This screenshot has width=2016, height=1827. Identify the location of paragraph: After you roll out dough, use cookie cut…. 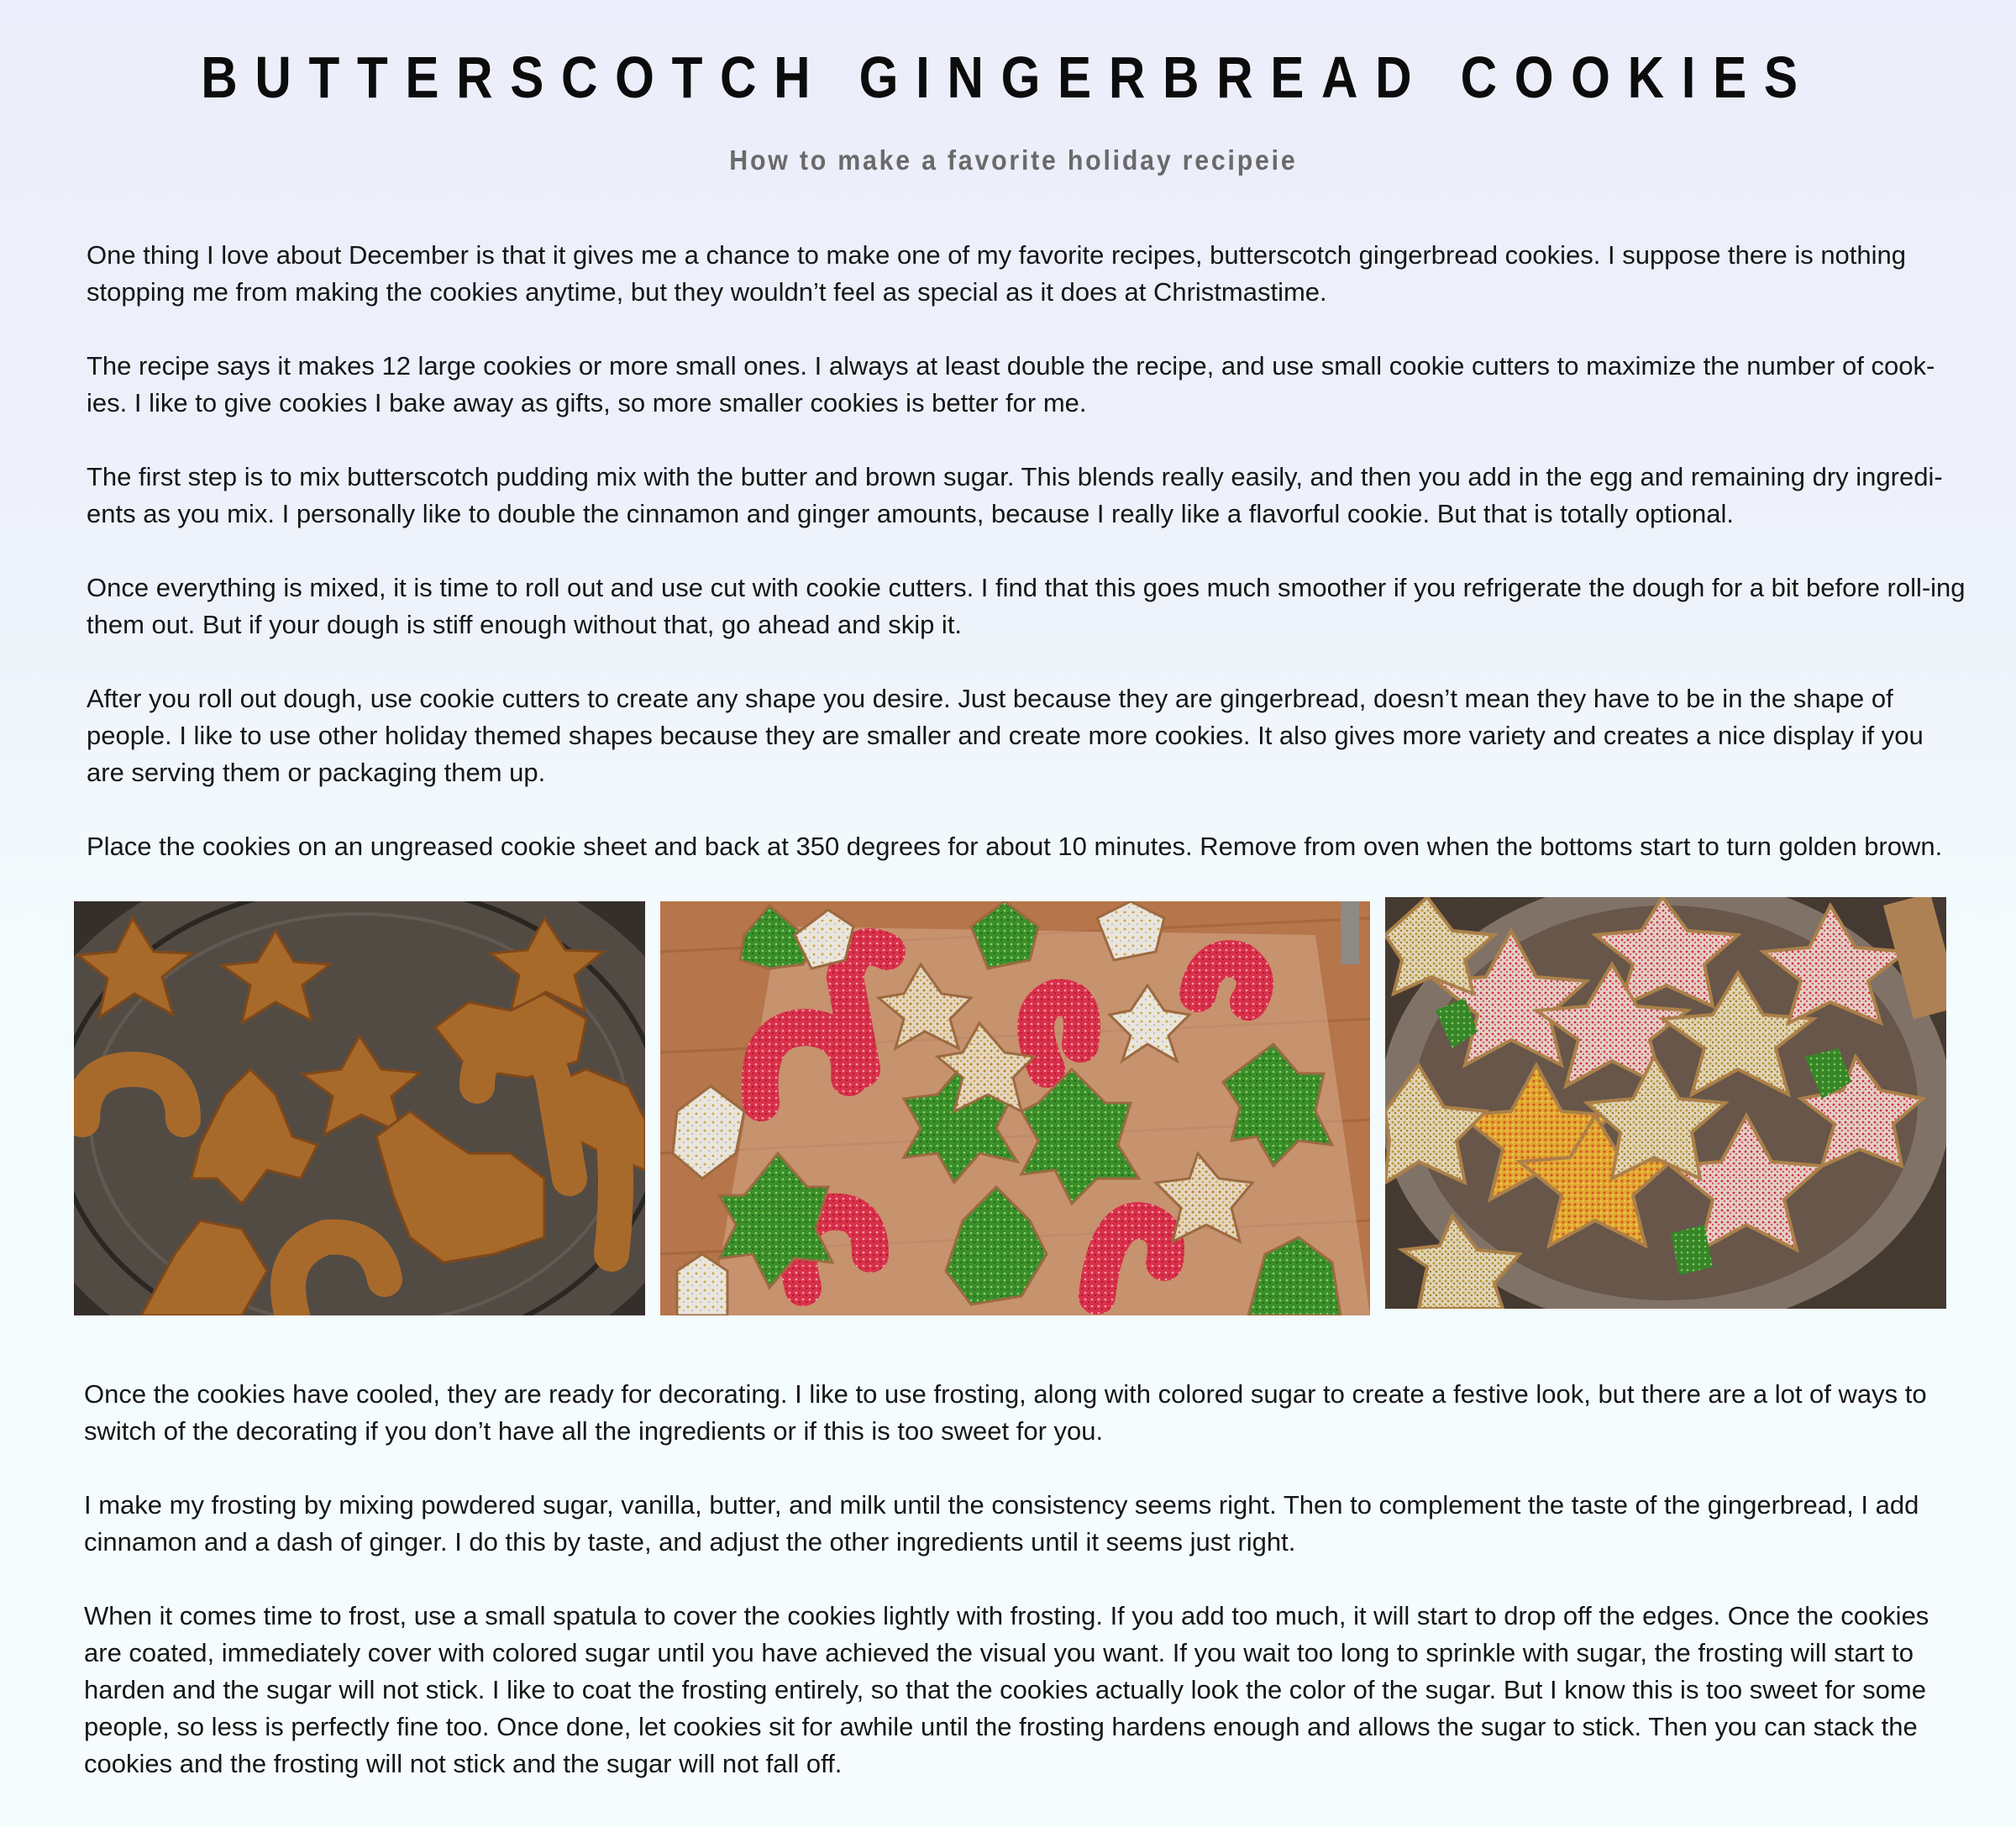
(1005, 735).